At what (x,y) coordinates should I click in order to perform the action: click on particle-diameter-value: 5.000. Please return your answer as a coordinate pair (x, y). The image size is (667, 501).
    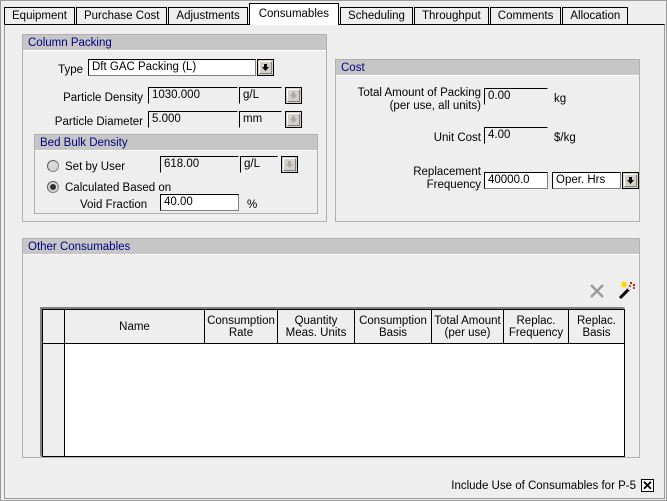
    Looking at the image, I should click on (193, 119).